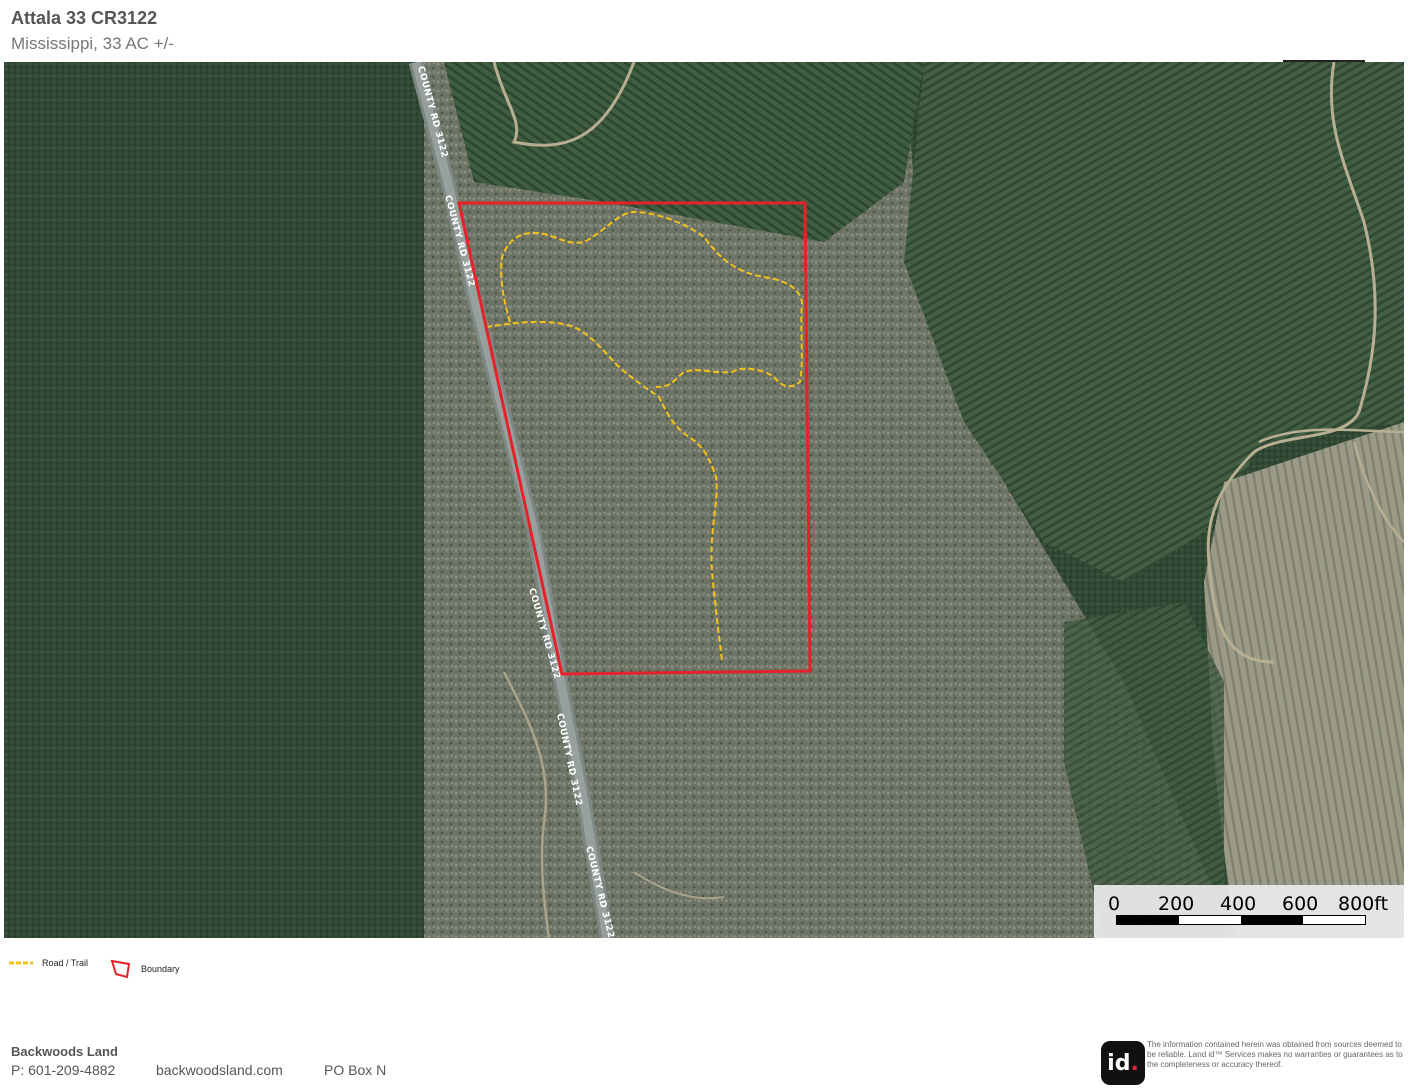  What do you see at coordinates (1119, 1063) in the screenshot?
I see `logo-text: id` at bounding box center [1119, 1063].